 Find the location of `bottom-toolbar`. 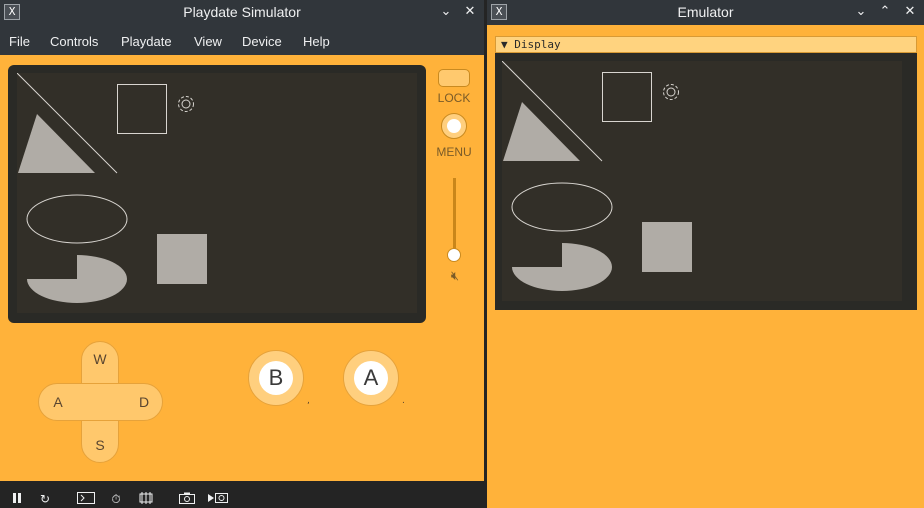

bottom-toolbar is located at coordinates (242, 494).